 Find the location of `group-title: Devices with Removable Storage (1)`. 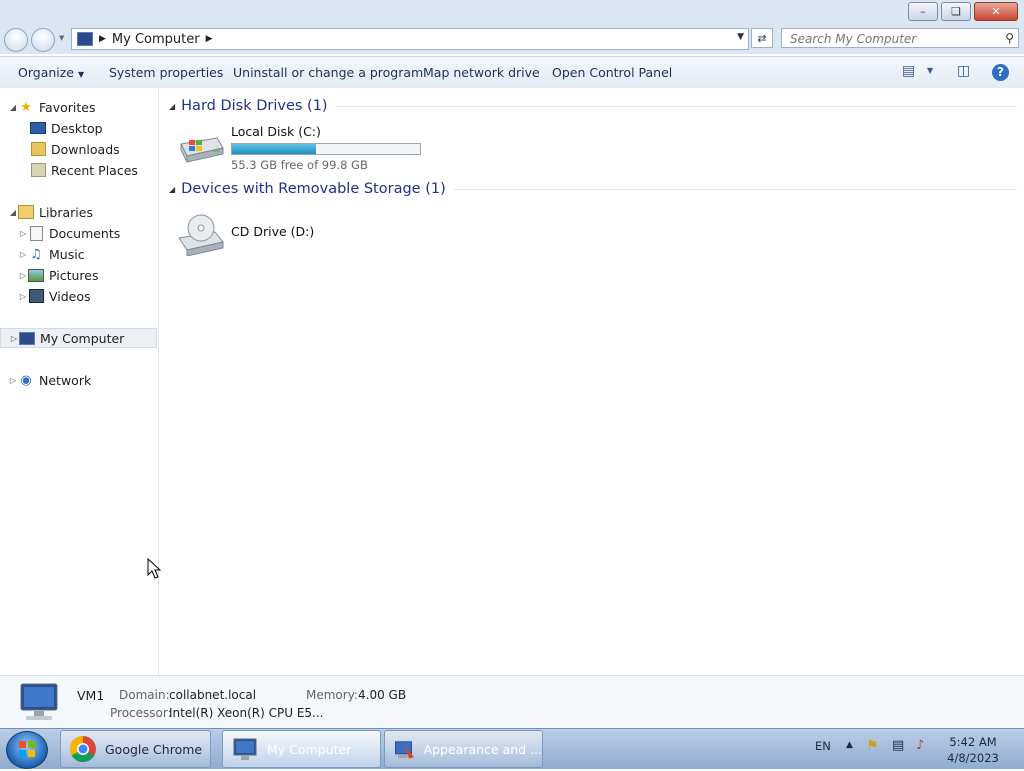

group-title: Devices with Removable Storage (1) is located at coordinates (313, 189).